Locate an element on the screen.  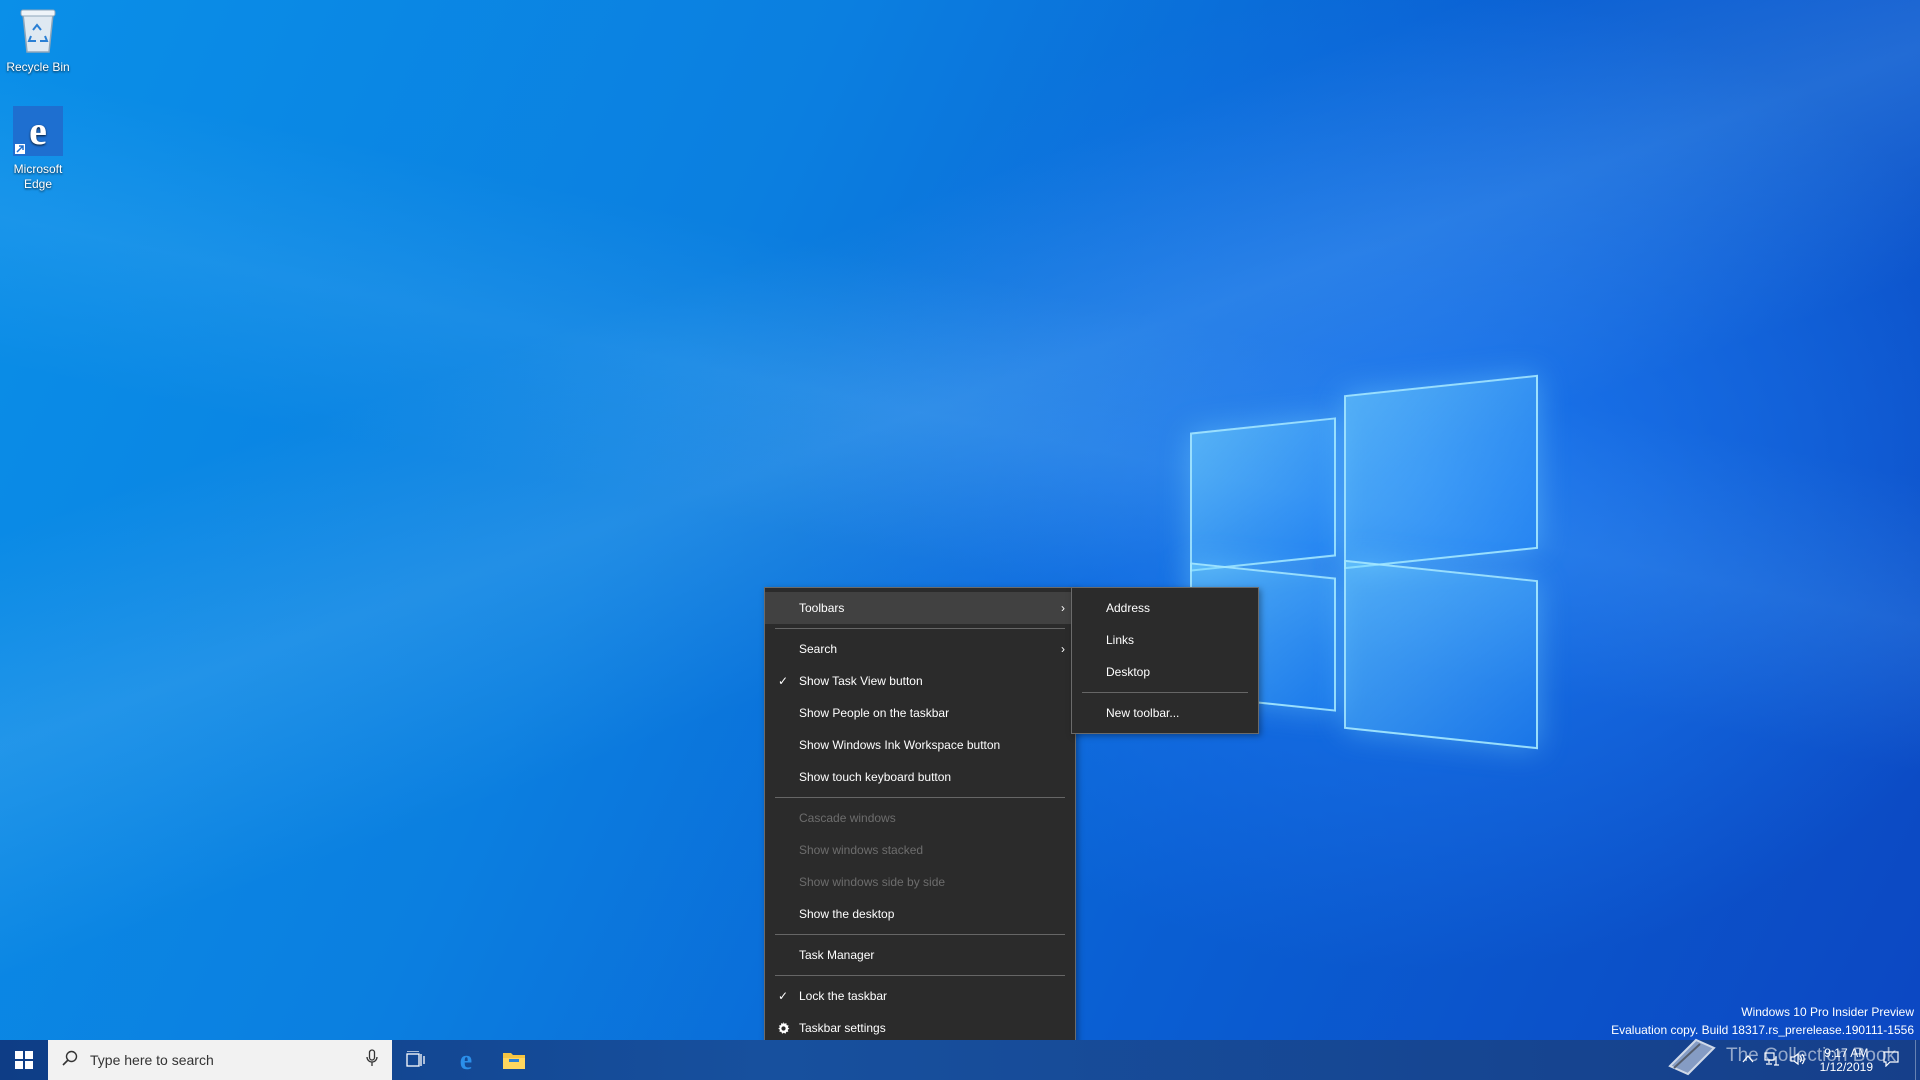
menu-item-label: Taskbar settings is located at coordinates (842, 1028).